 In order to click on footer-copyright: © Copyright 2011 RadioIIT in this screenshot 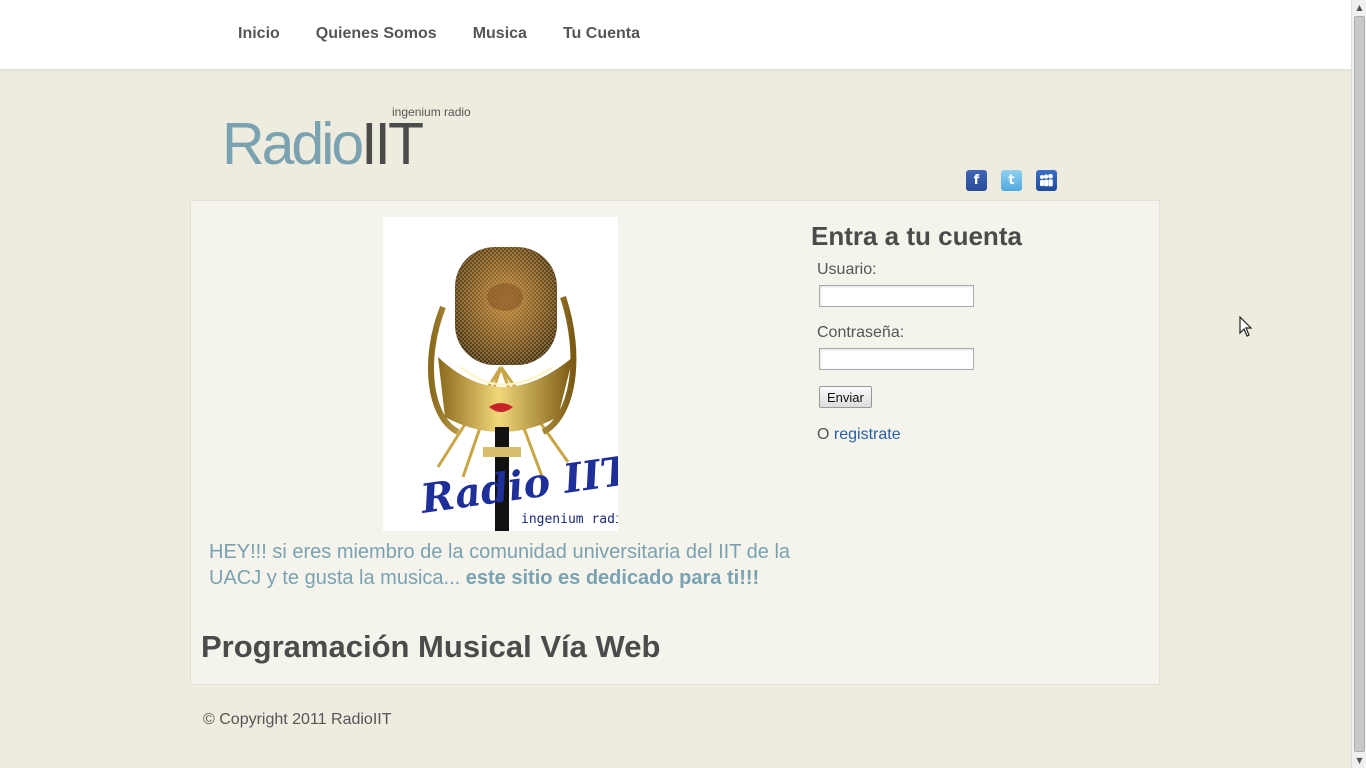, I will do `click(297, 719)`.